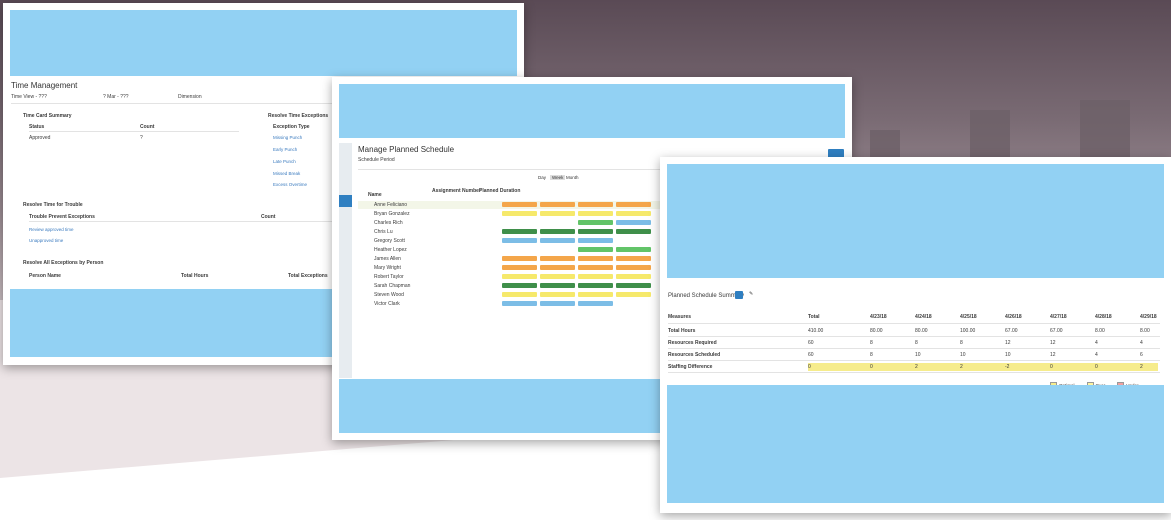 Image resolution: width=1171 pixels, height=520 pixels. I want to click on row-label: Total Hours, so click(682, 331).